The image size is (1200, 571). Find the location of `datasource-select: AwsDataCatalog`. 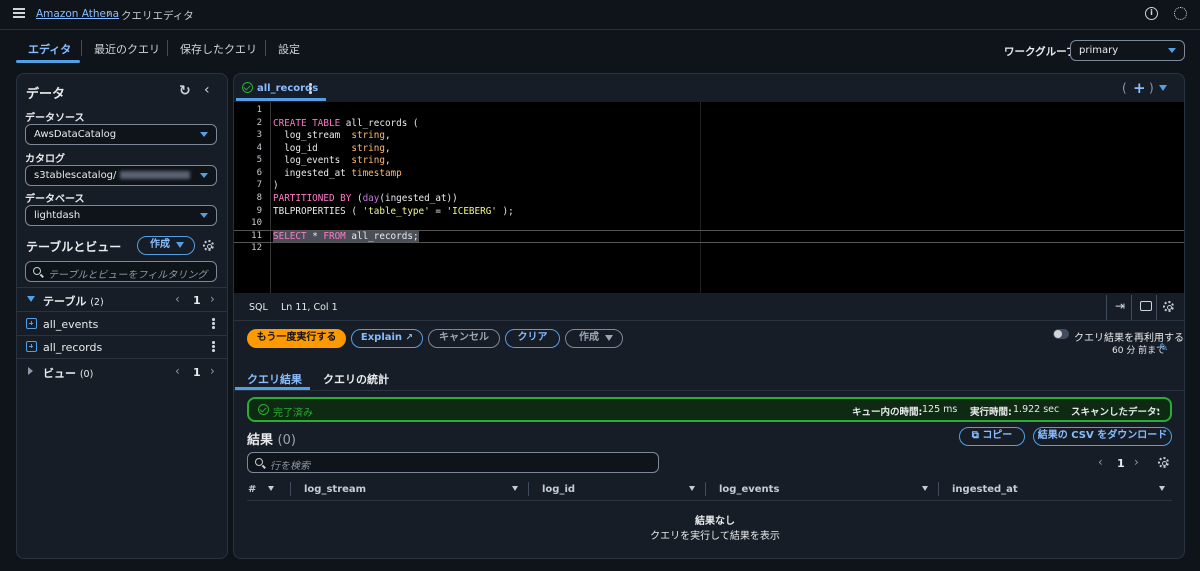

datasource-select: AwsDataCatalog is located at coordinates (121, 134).